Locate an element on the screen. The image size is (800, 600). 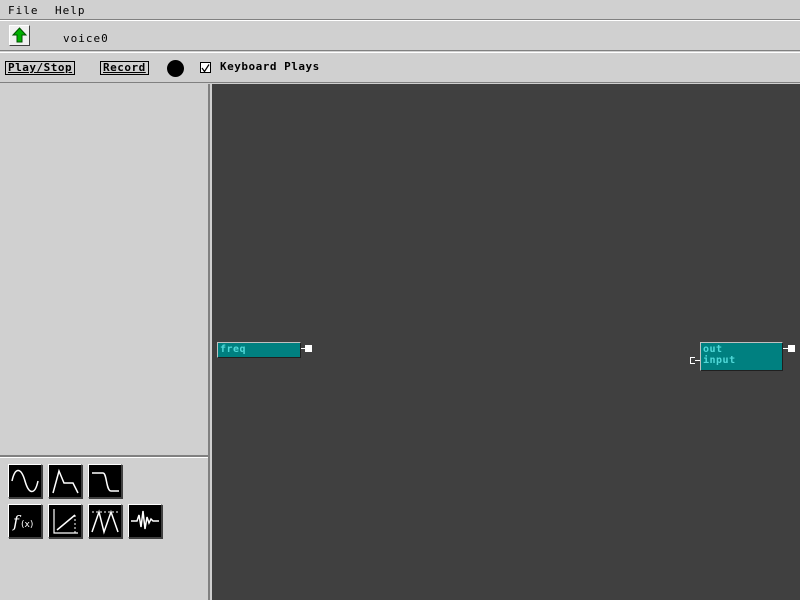
record-indicator-icon is located at coordinates (175, 68).